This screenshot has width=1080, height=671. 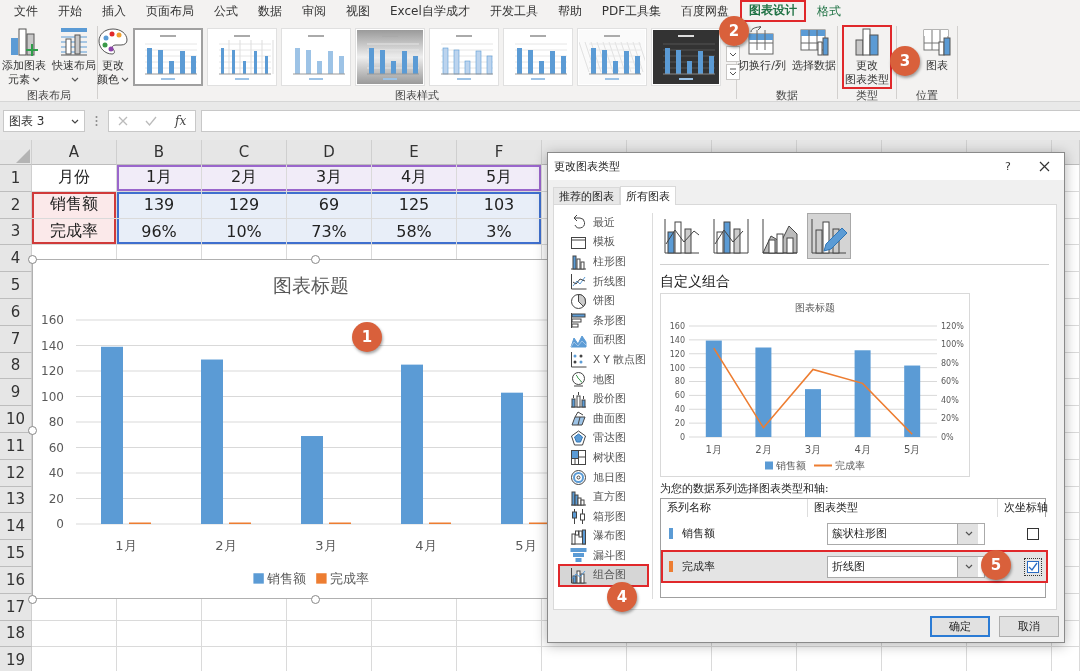 I want to click on cell: 2月, so click(x=244, y=178).